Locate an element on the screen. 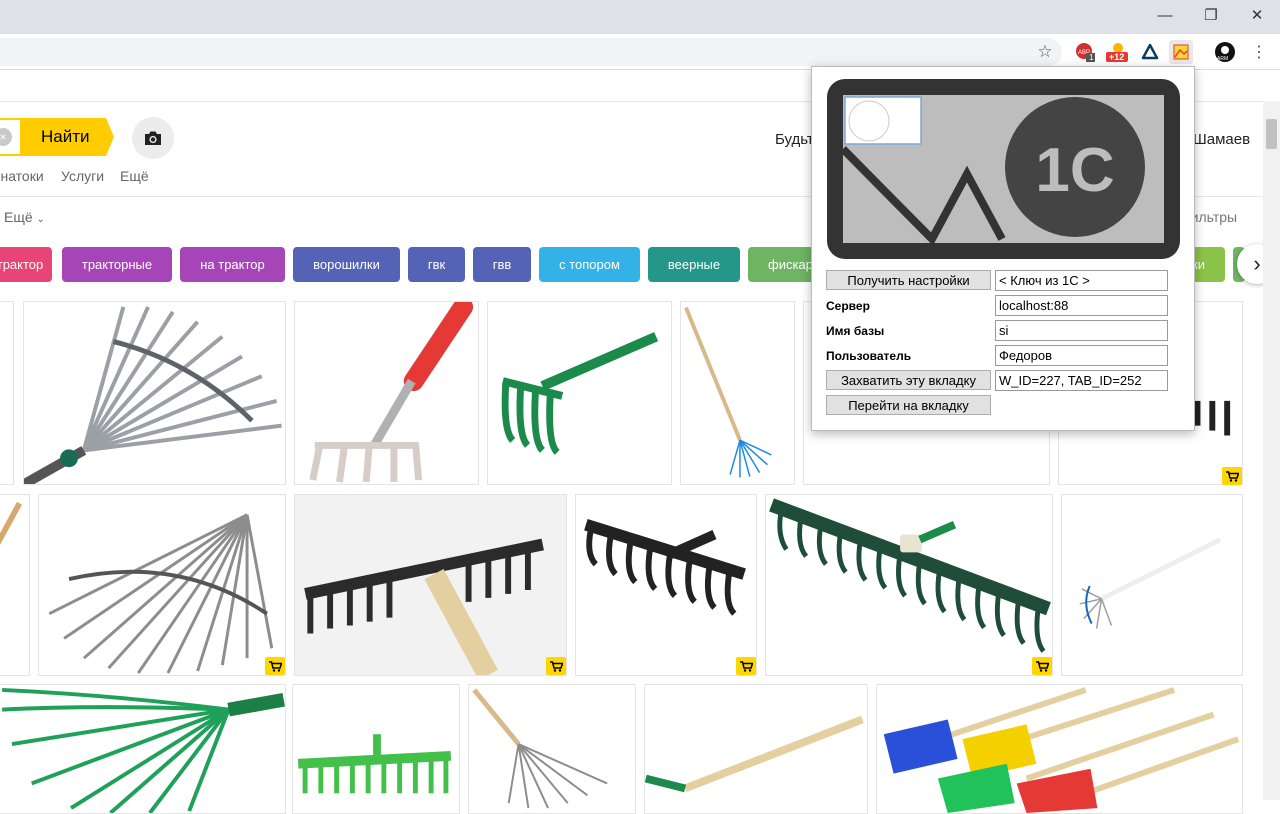 Image resolution: width=1280 pixels, height=814 pixels. get-settings-button: Получить настройки is located at coordinates (908, 280).